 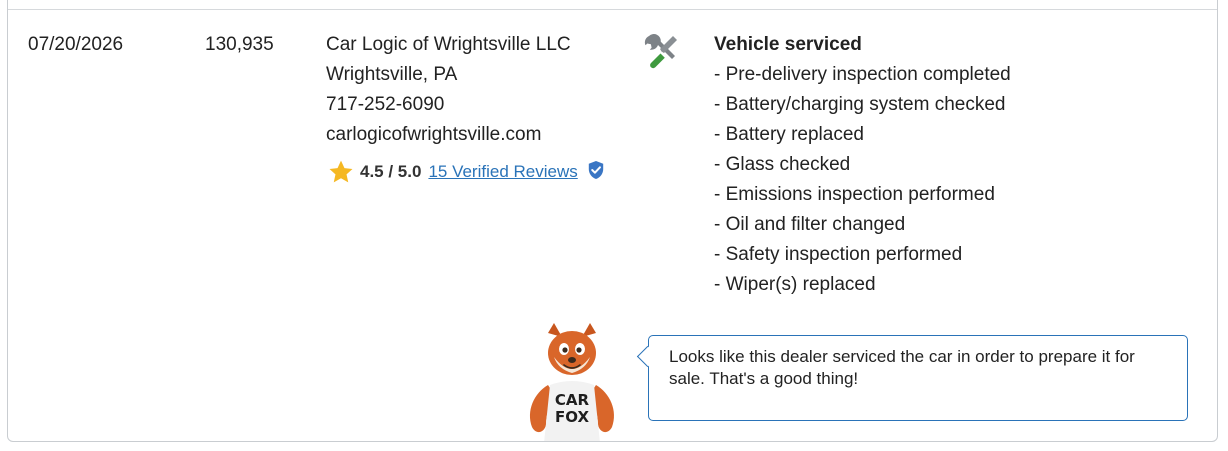 I want to click on carfox-mascot: CAR FOX, so click(x=572, y=382).